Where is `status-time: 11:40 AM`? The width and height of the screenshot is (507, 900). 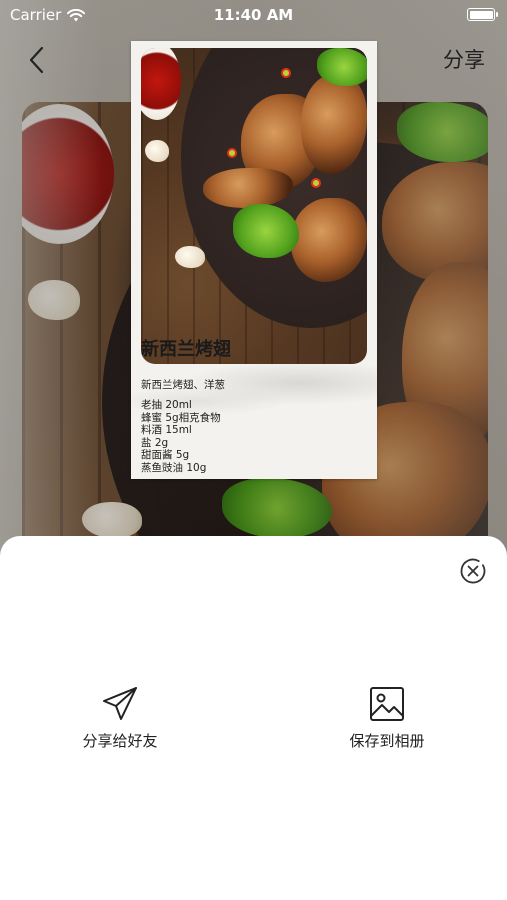 status-time: 11:40 AM is located at coordinates (253, 15).